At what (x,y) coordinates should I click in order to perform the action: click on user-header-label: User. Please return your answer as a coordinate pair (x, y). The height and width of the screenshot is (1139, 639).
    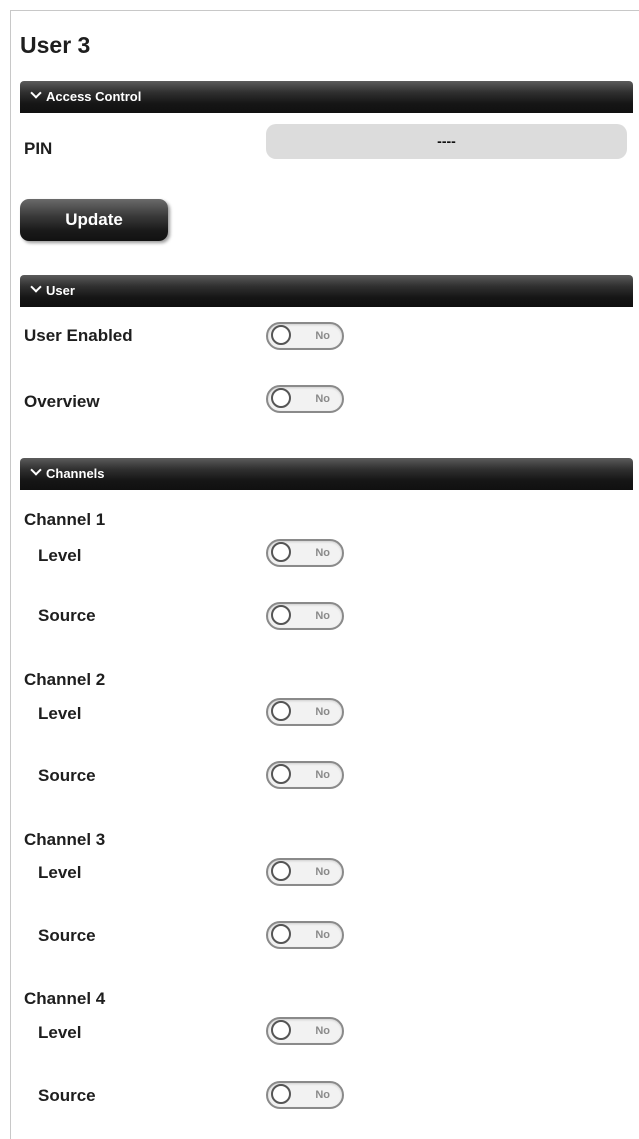
    Looking at the image, I should click on (60, 290).